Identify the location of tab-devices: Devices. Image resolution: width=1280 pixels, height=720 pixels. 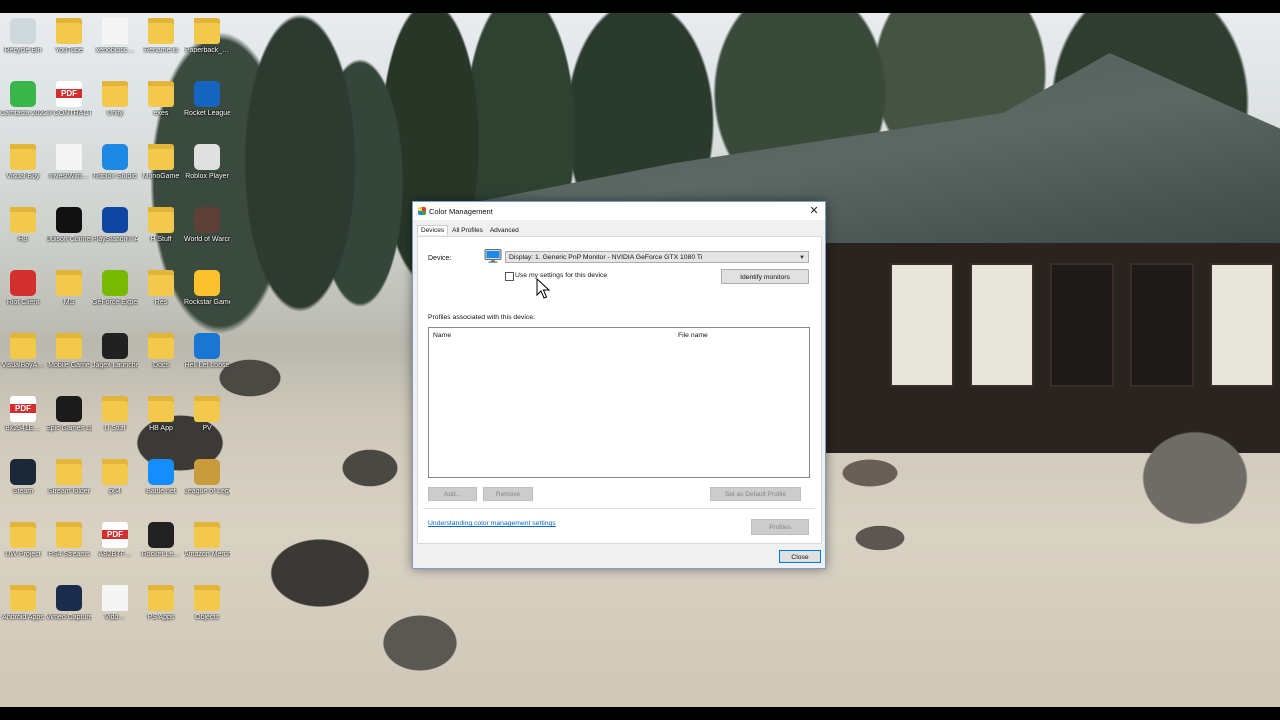
(433, 230).